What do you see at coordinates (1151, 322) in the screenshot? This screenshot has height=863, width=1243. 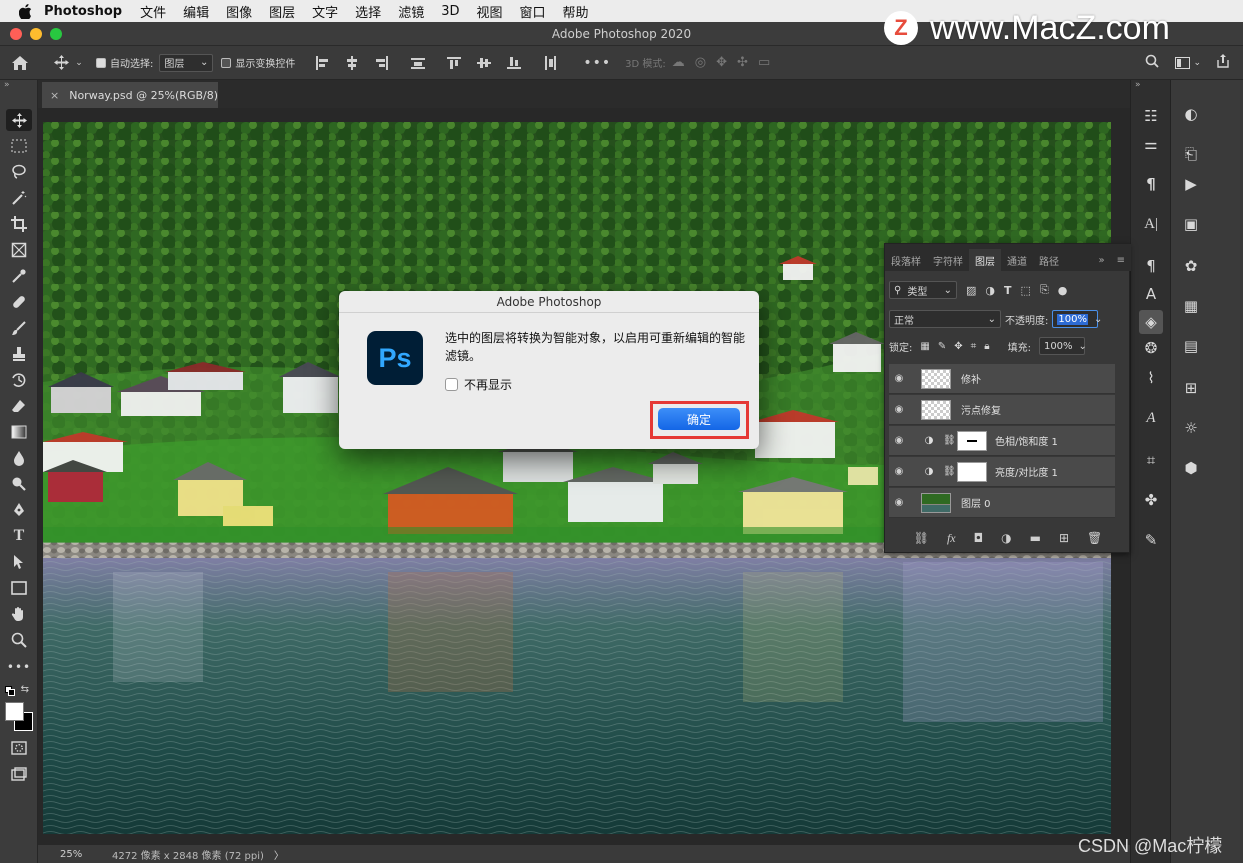 I see `layers-panel-icon: ◈` at bounding box center [1151, 322].